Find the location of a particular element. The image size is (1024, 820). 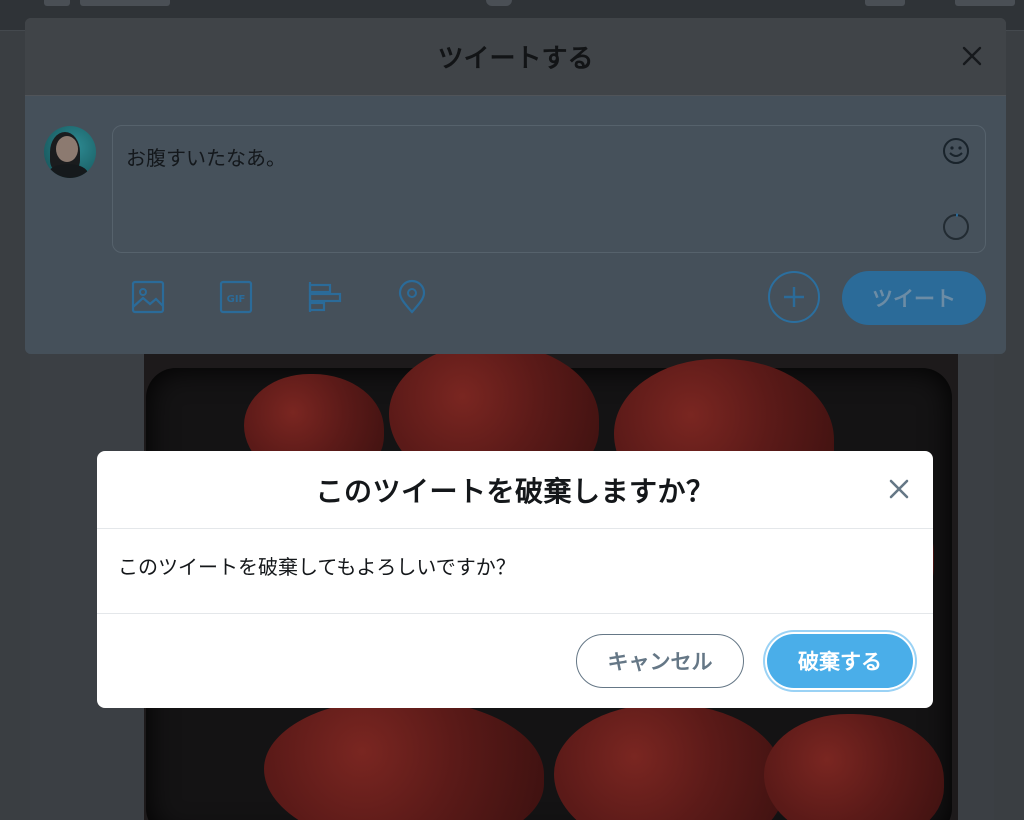

twitter-logo-icon is located at coordinates (499, 3).